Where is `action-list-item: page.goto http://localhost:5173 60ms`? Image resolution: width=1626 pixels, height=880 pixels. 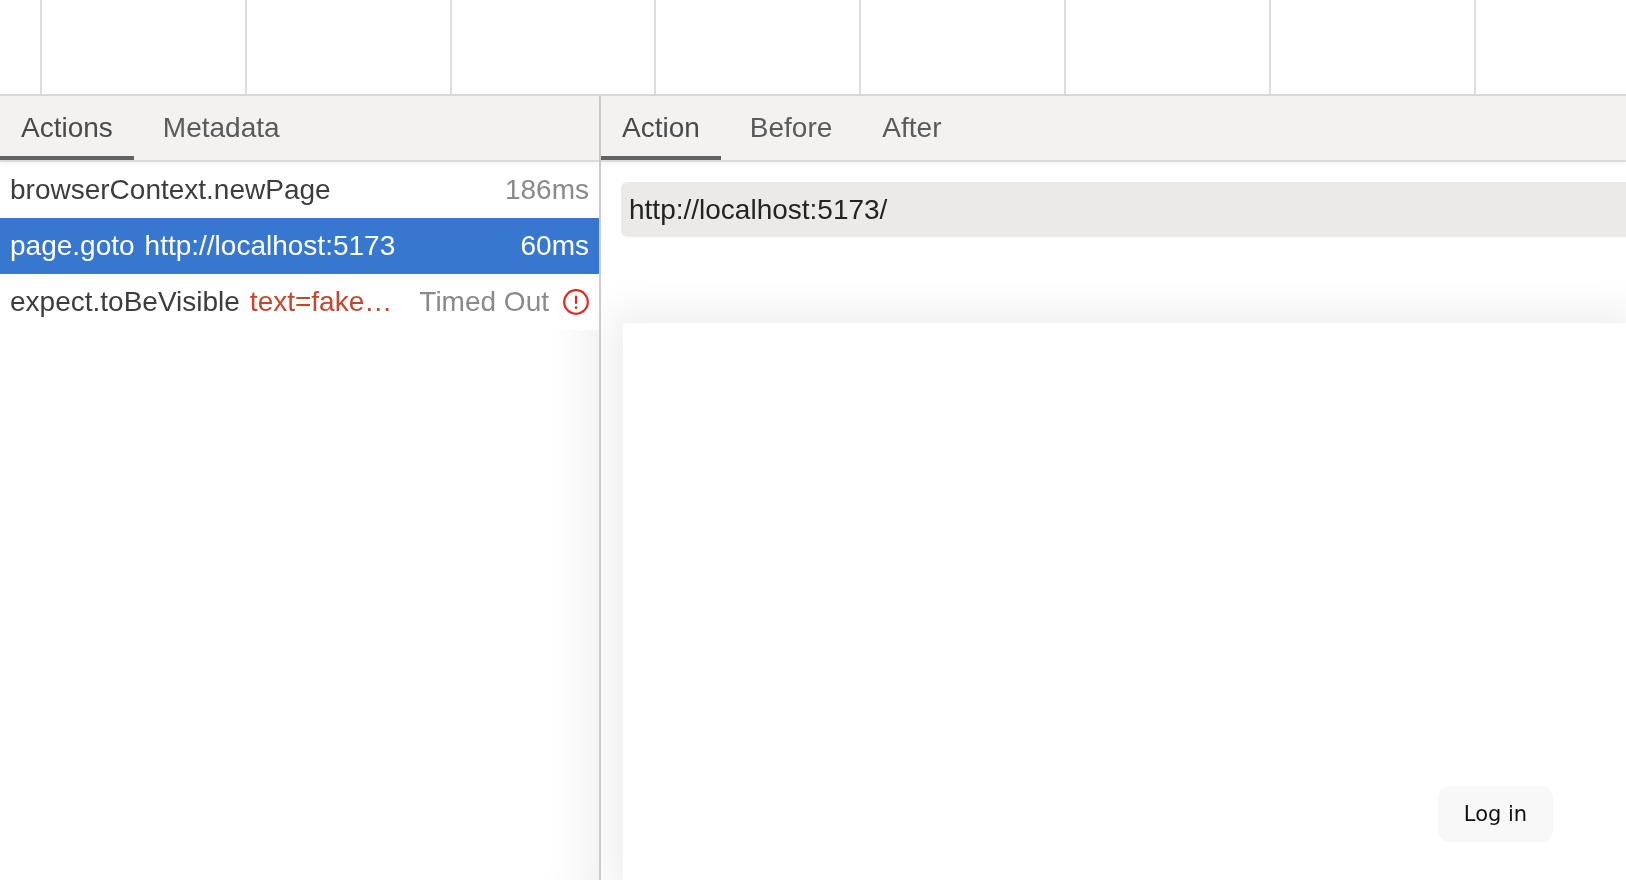
action-list-item: page.goto http://localhost:5173 60ms is located at coordinates (299, 246).